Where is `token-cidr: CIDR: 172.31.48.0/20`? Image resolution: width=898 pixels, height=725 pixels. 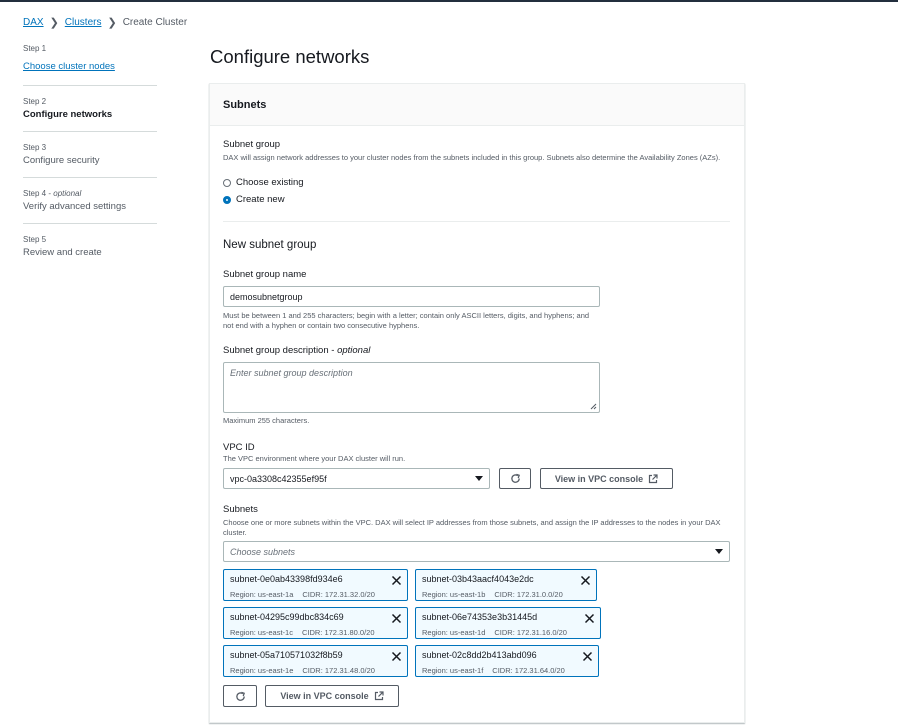 token-cidr: CIDR: 172.31.48.0/20 is located at coordinates (338, 670).